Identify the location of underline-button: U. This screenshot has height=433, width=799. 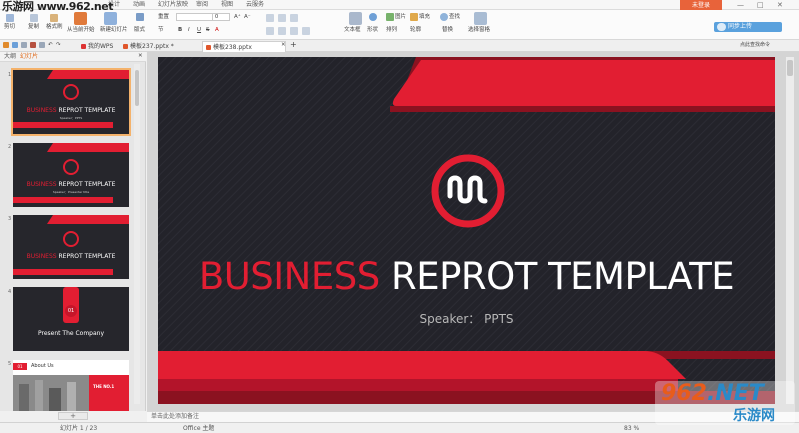
(199, 30).